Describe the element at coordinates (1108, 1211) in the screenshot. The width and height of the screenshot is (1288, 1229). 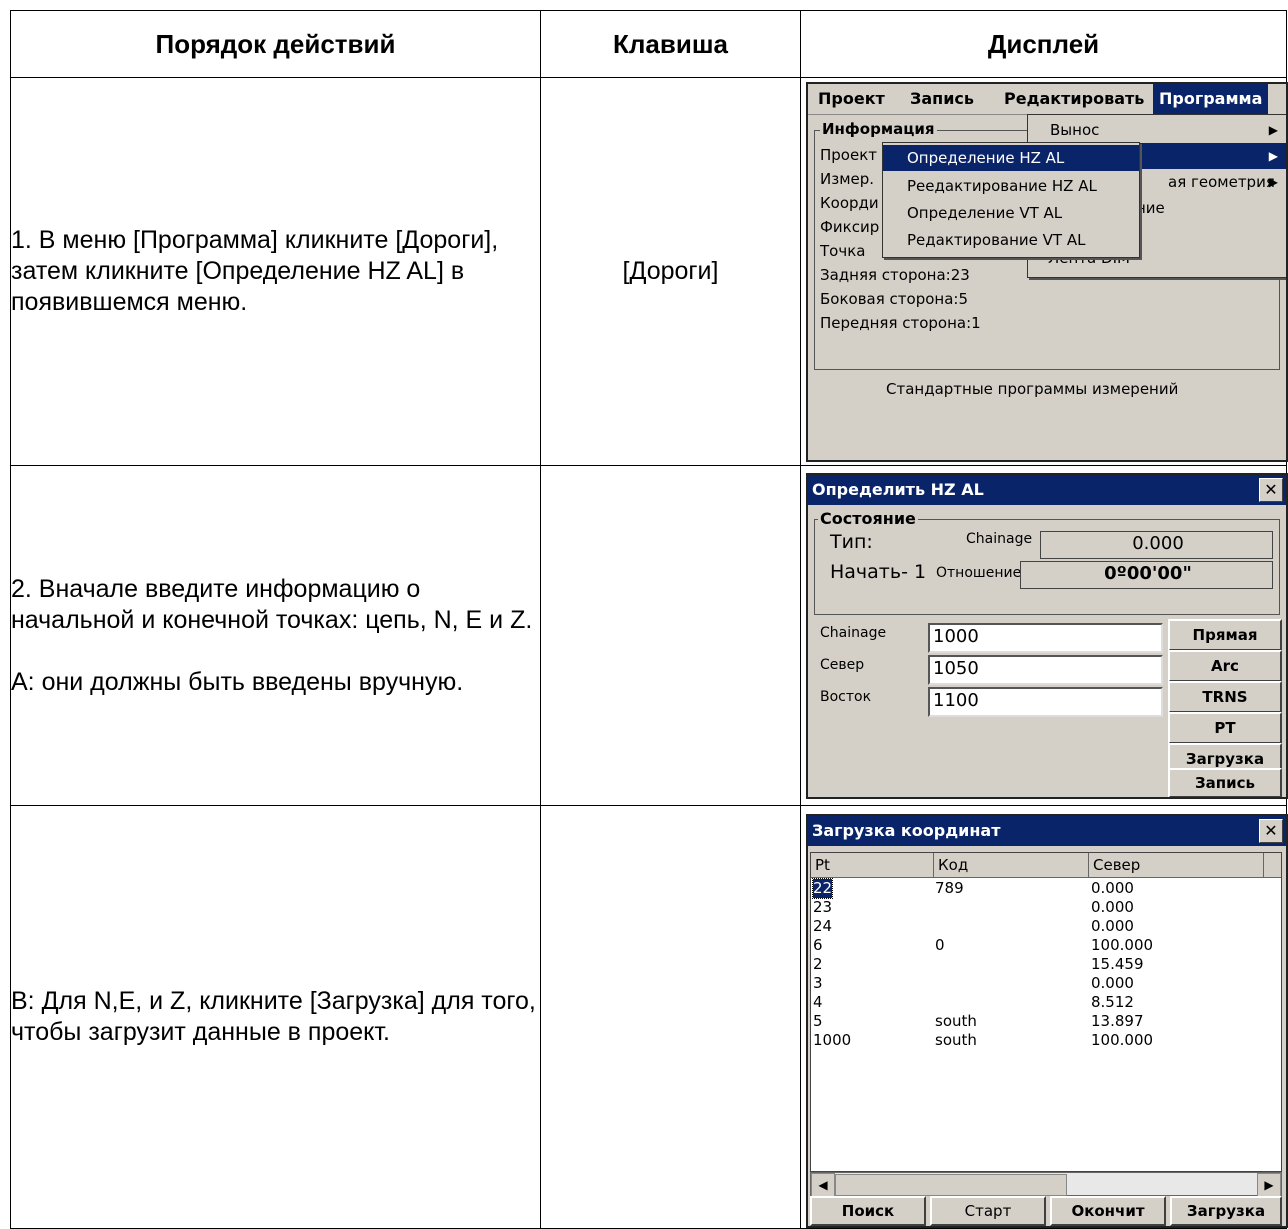
I see `finish-button: Окончит` at that location.